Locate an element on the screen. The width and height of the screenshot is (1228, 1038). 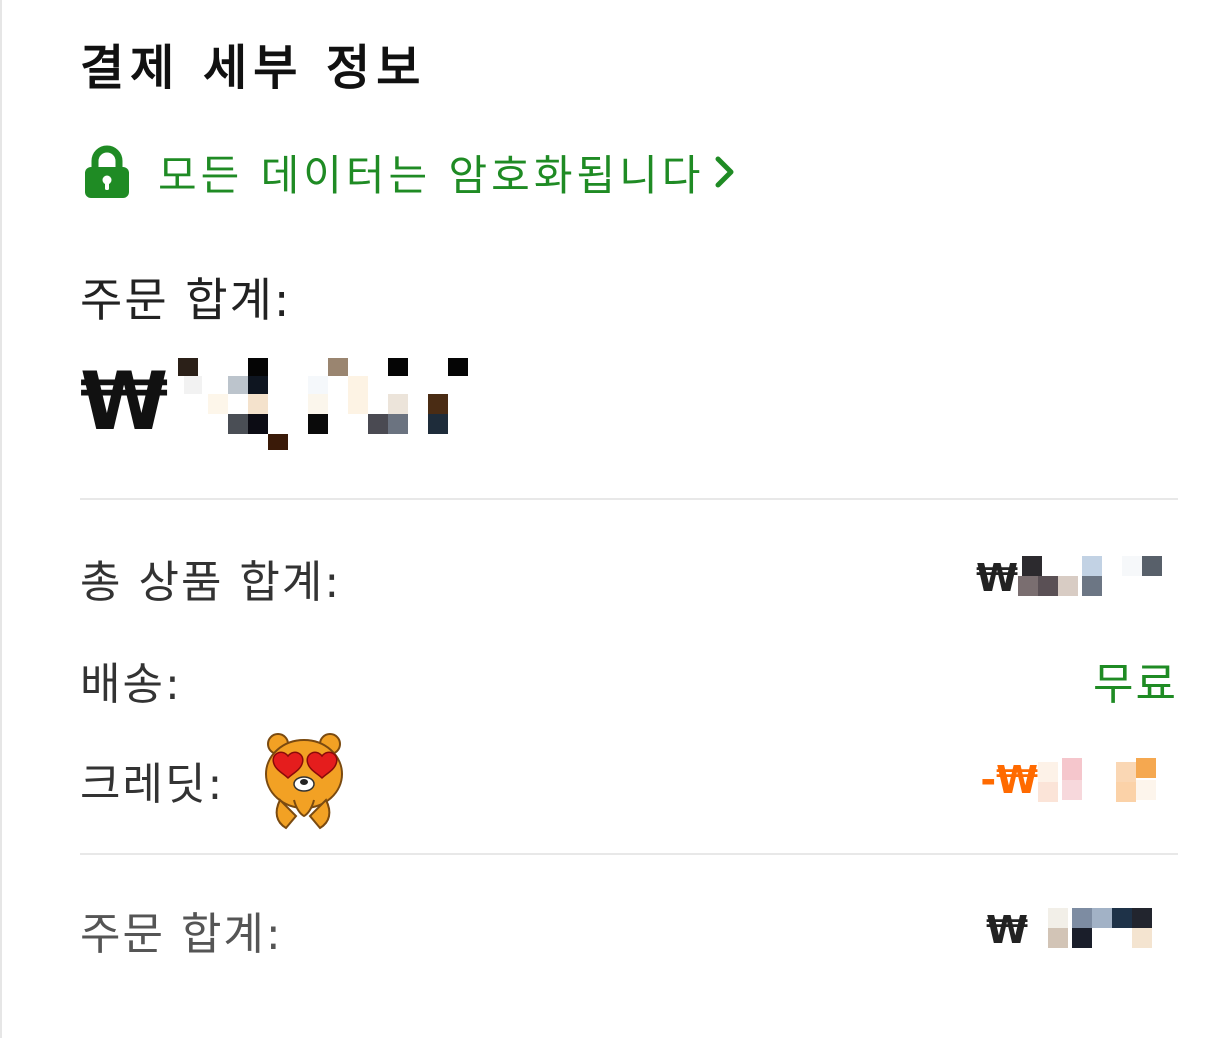
grand-total-redacted is located at coordinates (1100, 928).